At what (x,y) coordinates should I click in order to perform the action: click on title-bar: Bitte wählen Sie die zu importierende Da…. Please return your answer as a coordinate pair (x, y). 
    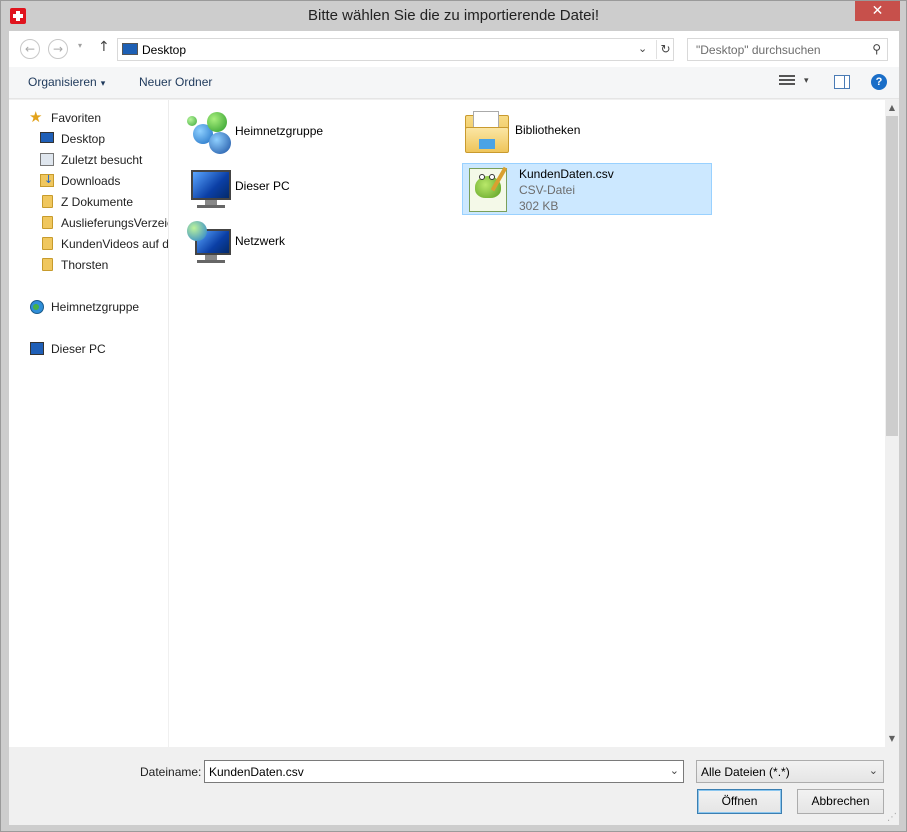
    Looking at the image, I should click on (453, 16).